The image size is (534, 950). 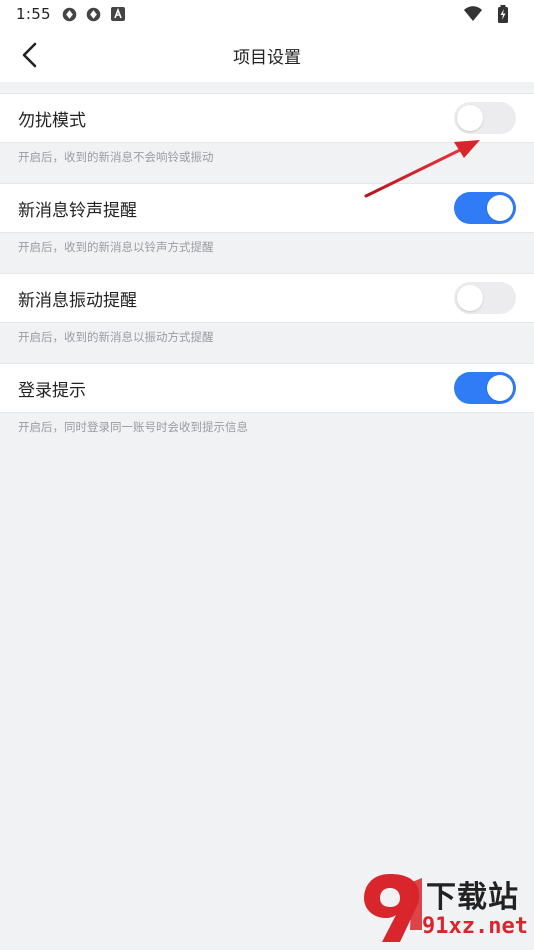 What do you see at coordinates (267, 57) in the screenshot?
I see `page-title: 项目设置` at bounding box center [267, 57].